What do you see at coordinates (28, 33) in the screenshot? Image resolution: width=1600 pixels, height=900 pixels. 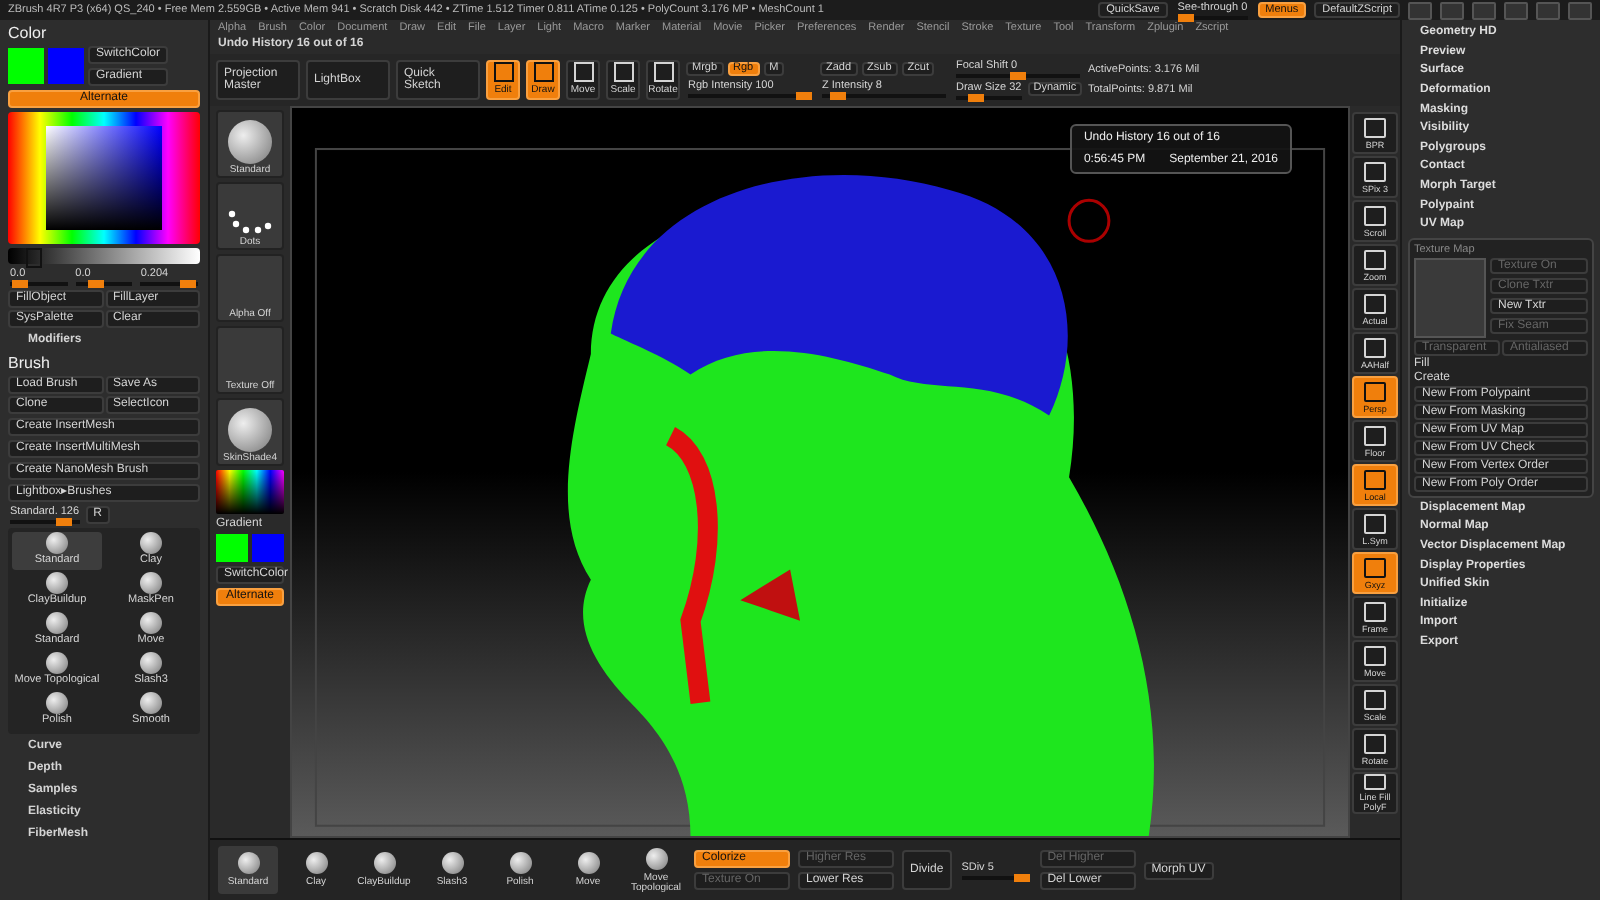 I see `panel-title: Color` at bounding box center [28, 33].